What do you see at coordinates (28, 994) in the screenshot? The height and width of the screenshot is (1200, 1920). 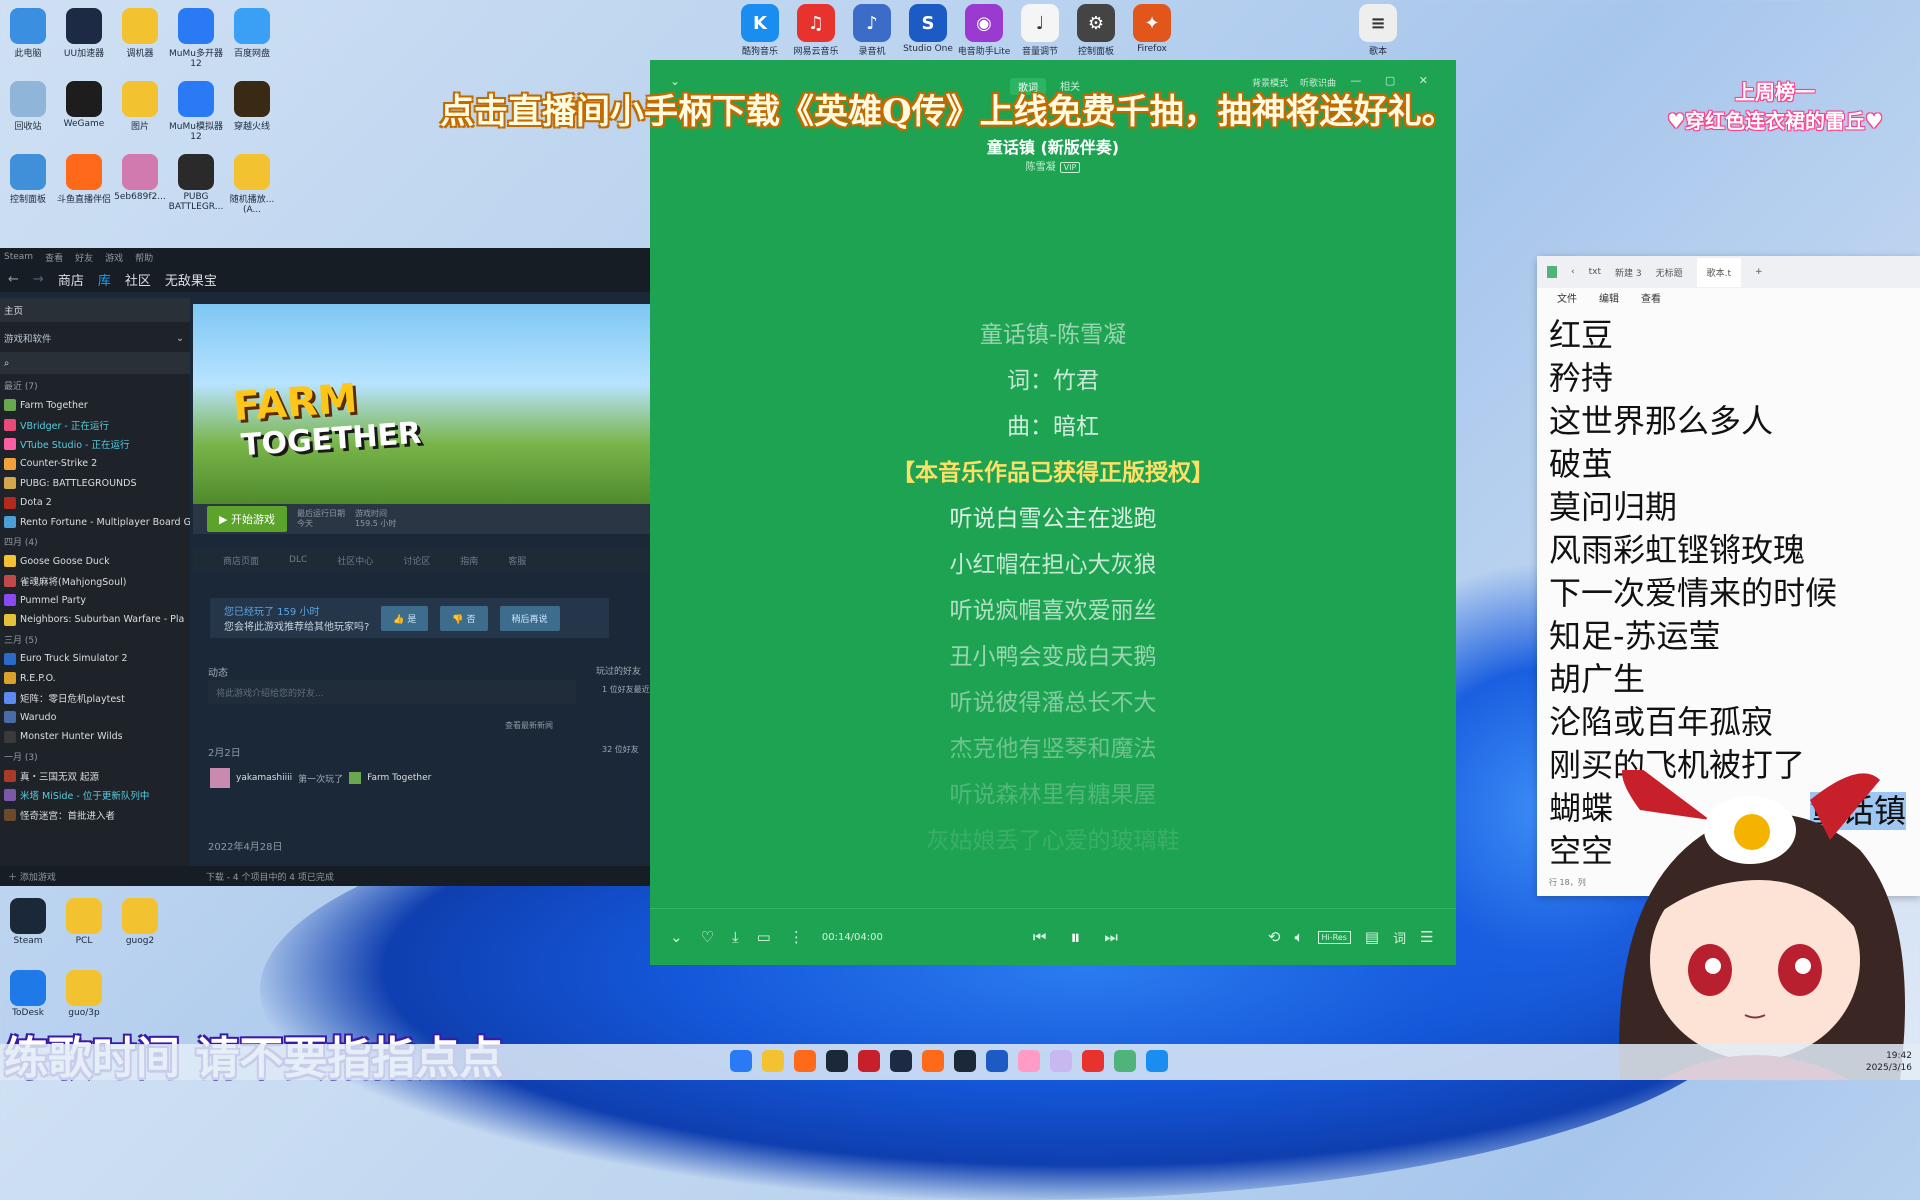 I see `desktop-icon: ToDesk` at bounding box center [28, 994].